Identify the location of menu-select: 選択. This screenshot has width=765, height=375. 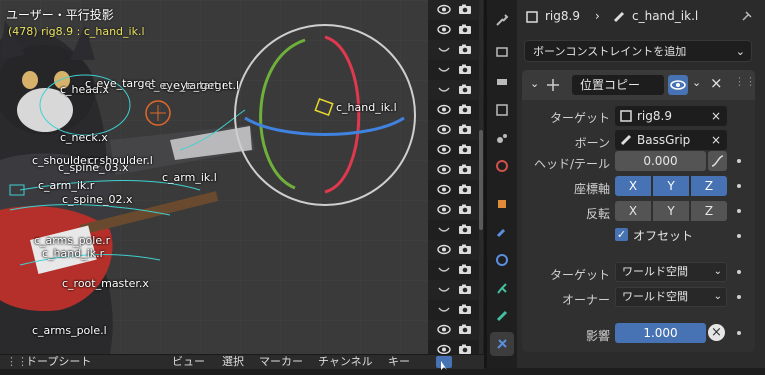
(233, 362).